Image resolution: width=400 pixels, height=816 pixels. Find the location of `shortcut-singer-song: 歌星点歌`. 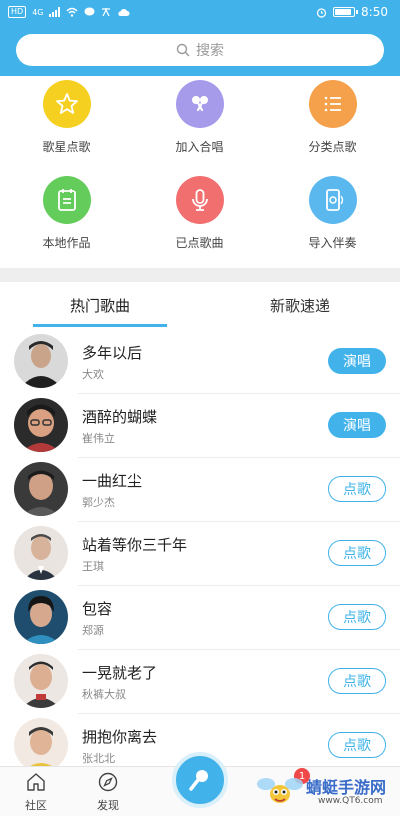

shortcut-singer-song: 歌星点歌 is located at coordinates (66, 121).